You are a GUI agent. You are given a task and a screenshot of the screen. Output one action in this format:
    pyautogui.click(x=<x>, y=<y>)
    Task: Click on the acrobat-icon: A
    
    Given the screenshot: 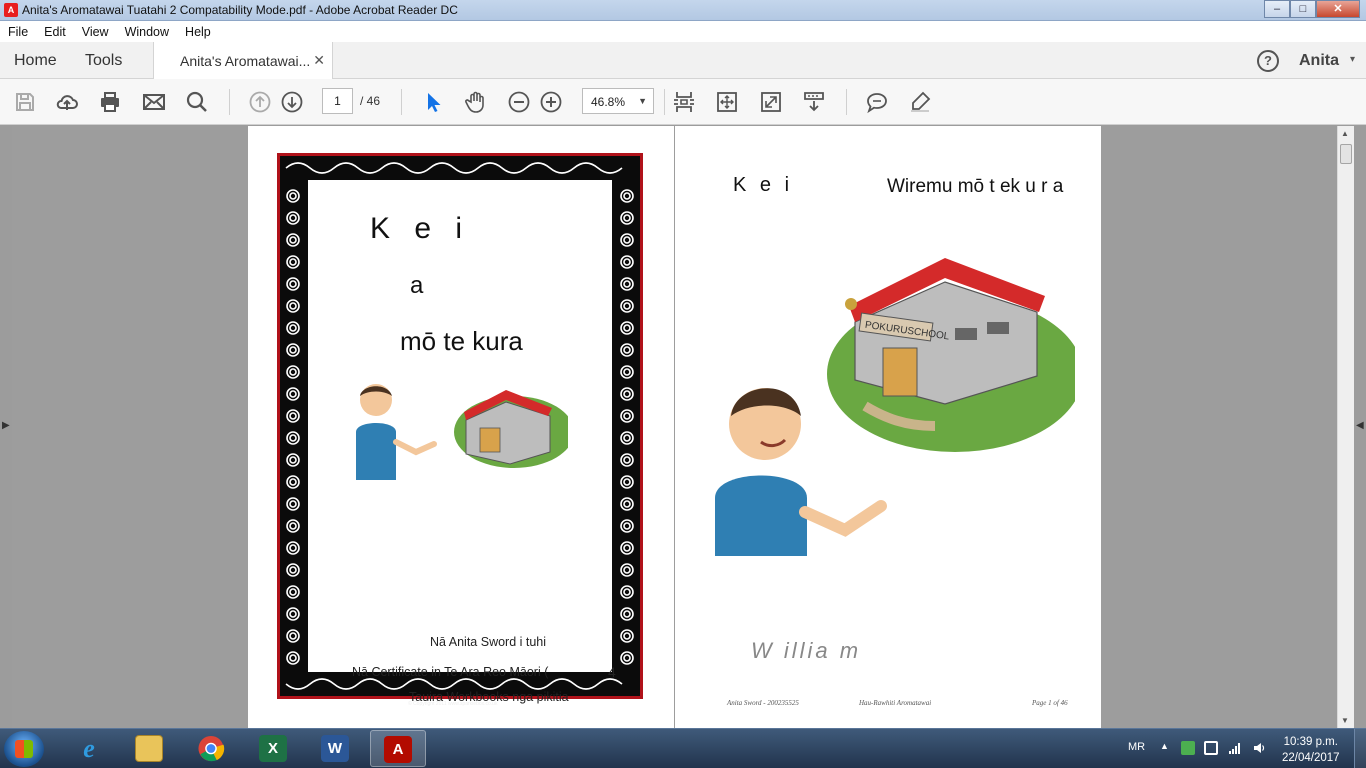 What is the action you would take?
    pyautogui.click(x=398, y=749)
    